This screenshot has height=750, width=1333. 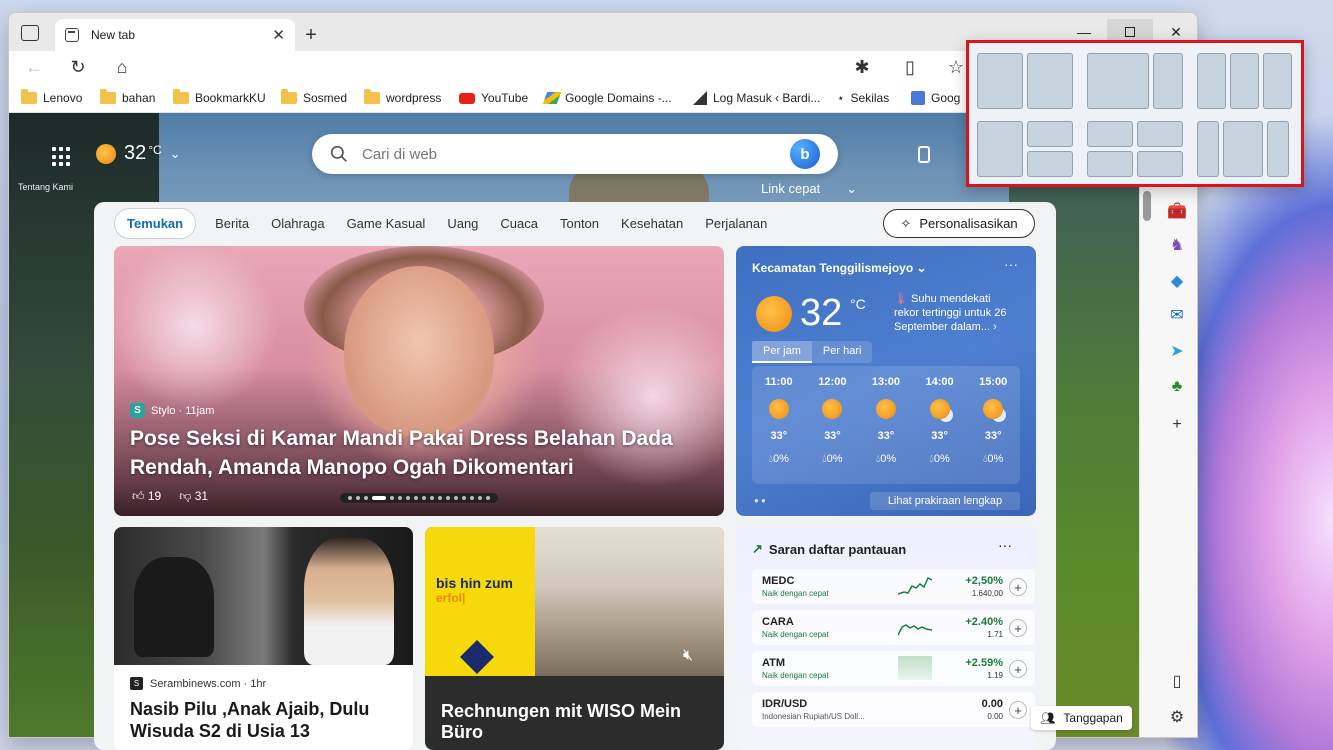 What do you see at coordinates (839, 268) in the screenshot?
I see `weather-location: Kecamatan Tenggilismejoyo ⌄` at bounding box center [839, 268].